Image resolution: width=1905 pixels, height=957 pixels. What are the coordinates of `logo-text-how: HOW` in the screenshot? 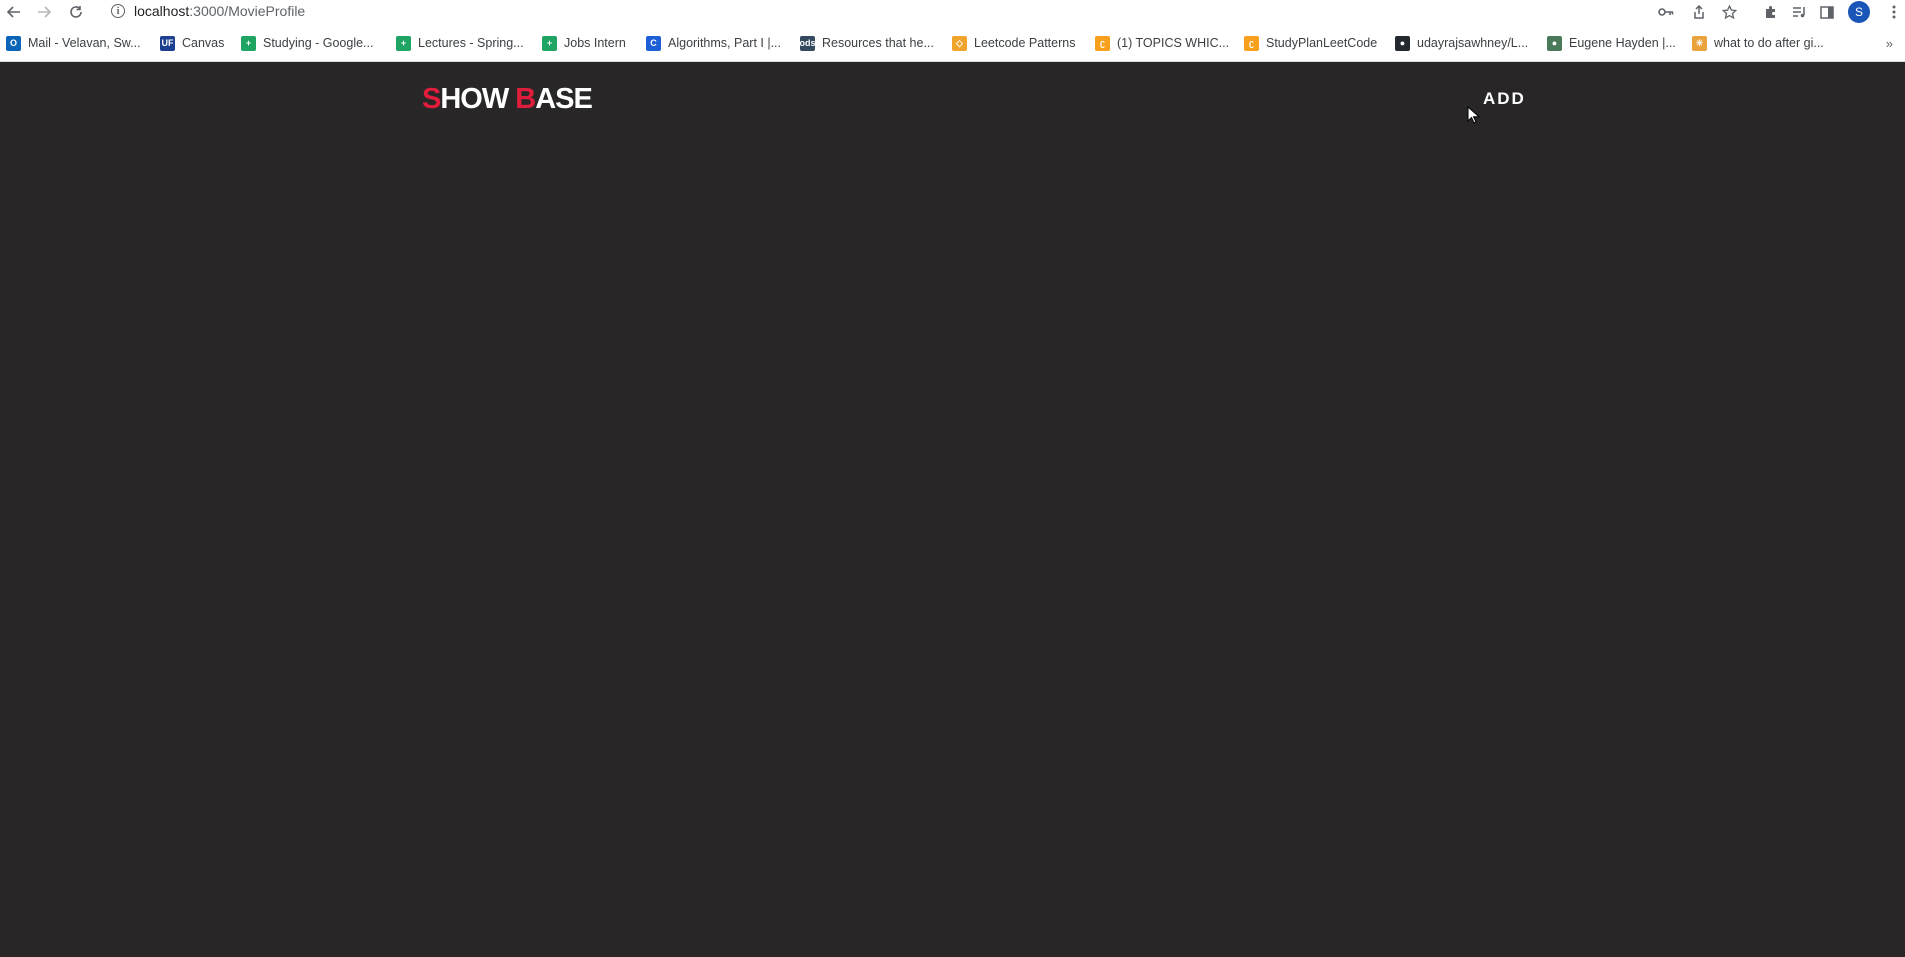 It's located at (478, 99).